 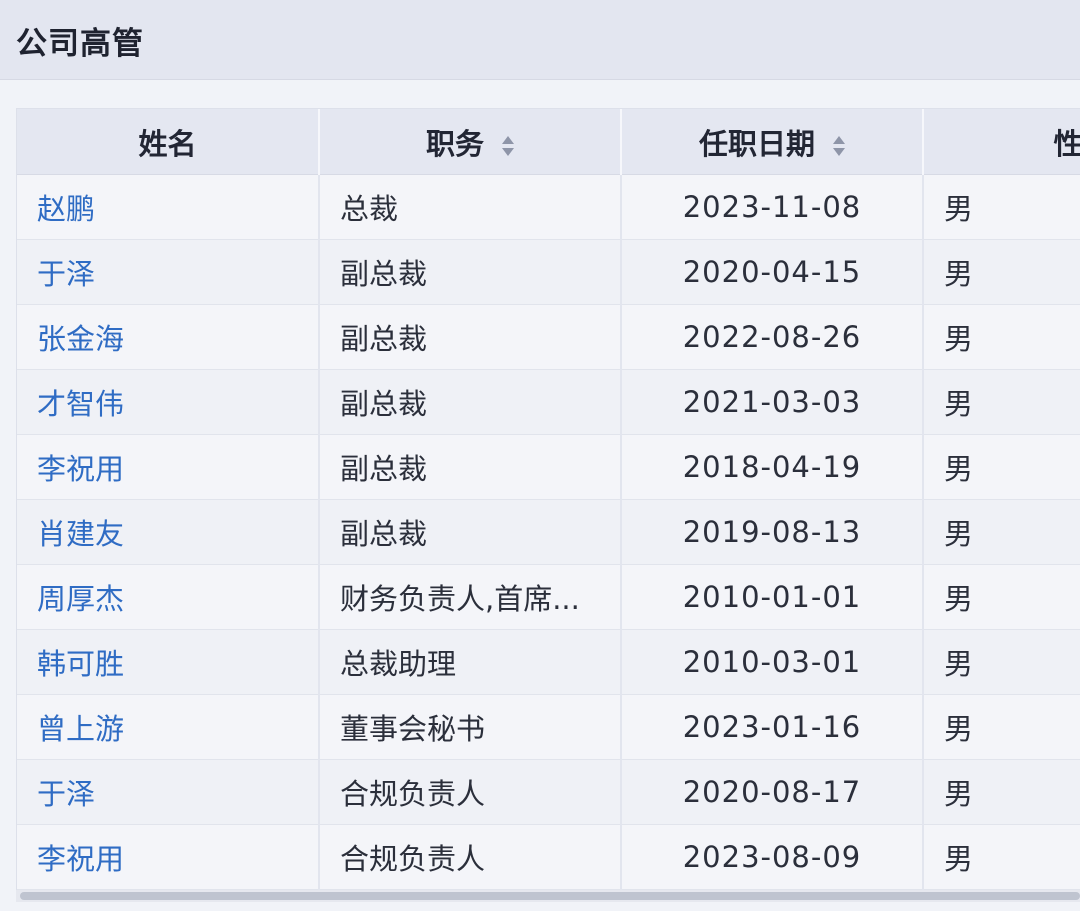 I want to click on executive-name-link: 赵鹏, so click(x=66, y=209).